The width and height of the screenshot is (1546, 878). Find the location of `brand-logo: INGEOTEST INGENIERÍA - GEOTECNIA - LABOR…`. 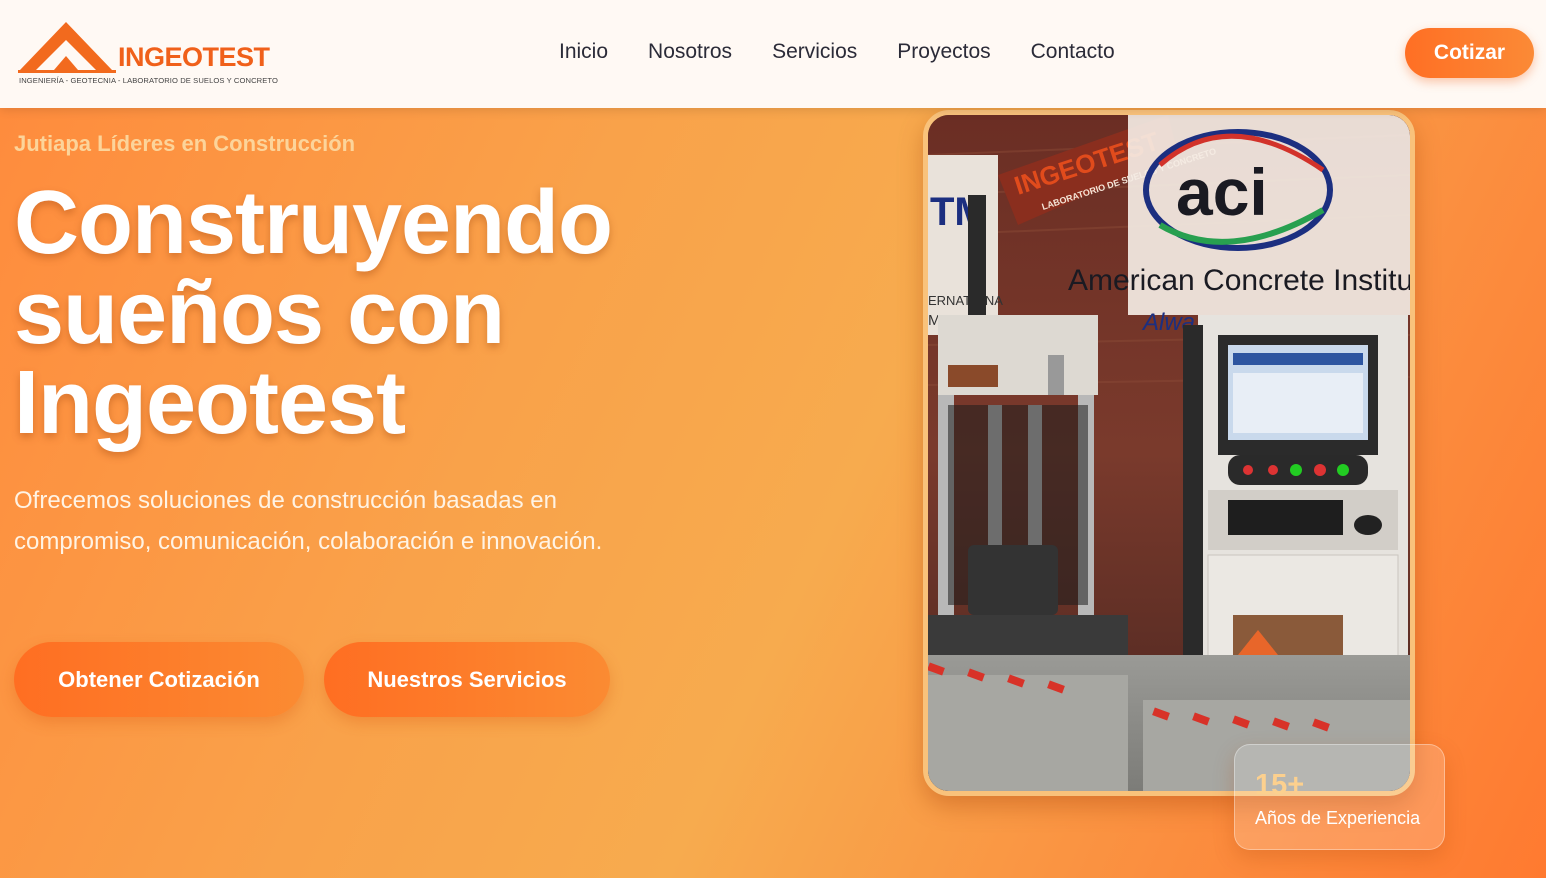

brand-logo: INGEOTEST INGENIERÍA - GEOTECNIA - LABOR… is located at coordinates (148, 53).